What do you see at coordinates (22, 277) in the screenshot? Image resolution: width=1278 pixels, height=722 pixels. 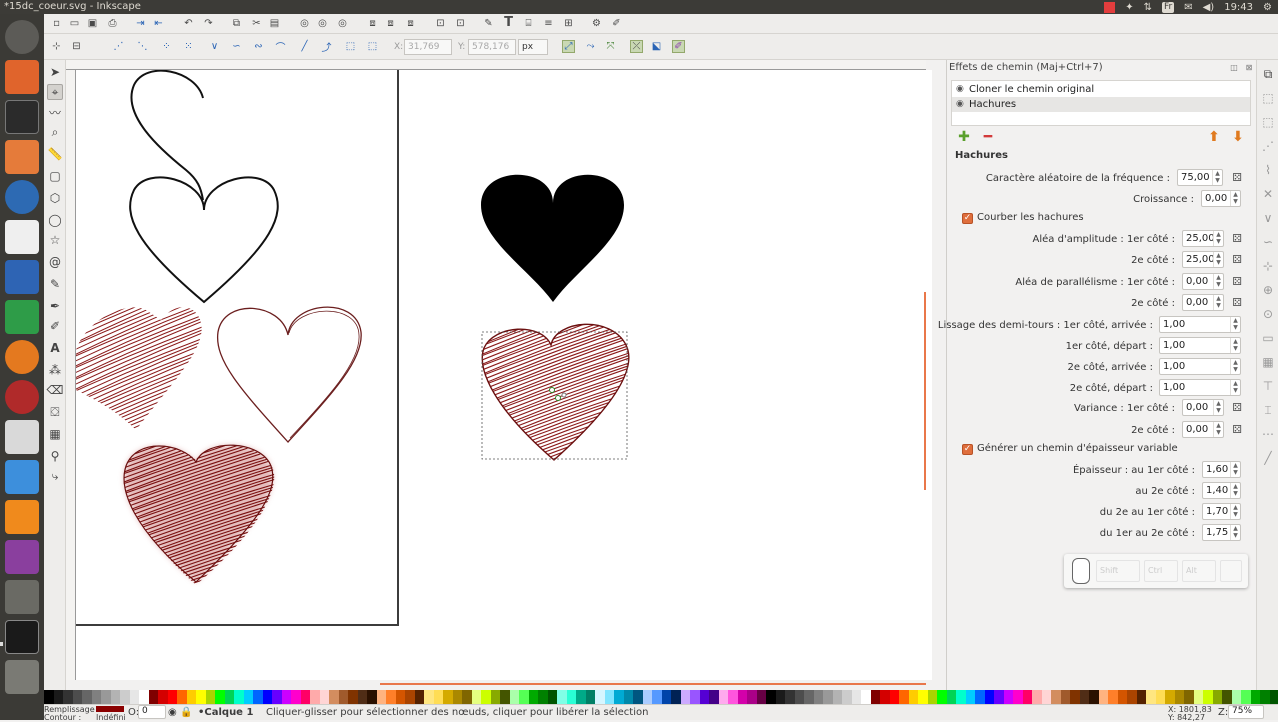 I see `writer-icon` at bounding box center [22, 277].